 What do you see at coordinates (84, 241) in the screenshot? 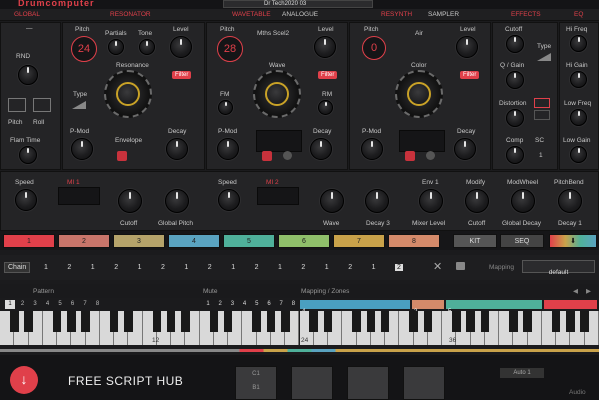
I see `pad-2: 2` at bounding box center [84, 241].